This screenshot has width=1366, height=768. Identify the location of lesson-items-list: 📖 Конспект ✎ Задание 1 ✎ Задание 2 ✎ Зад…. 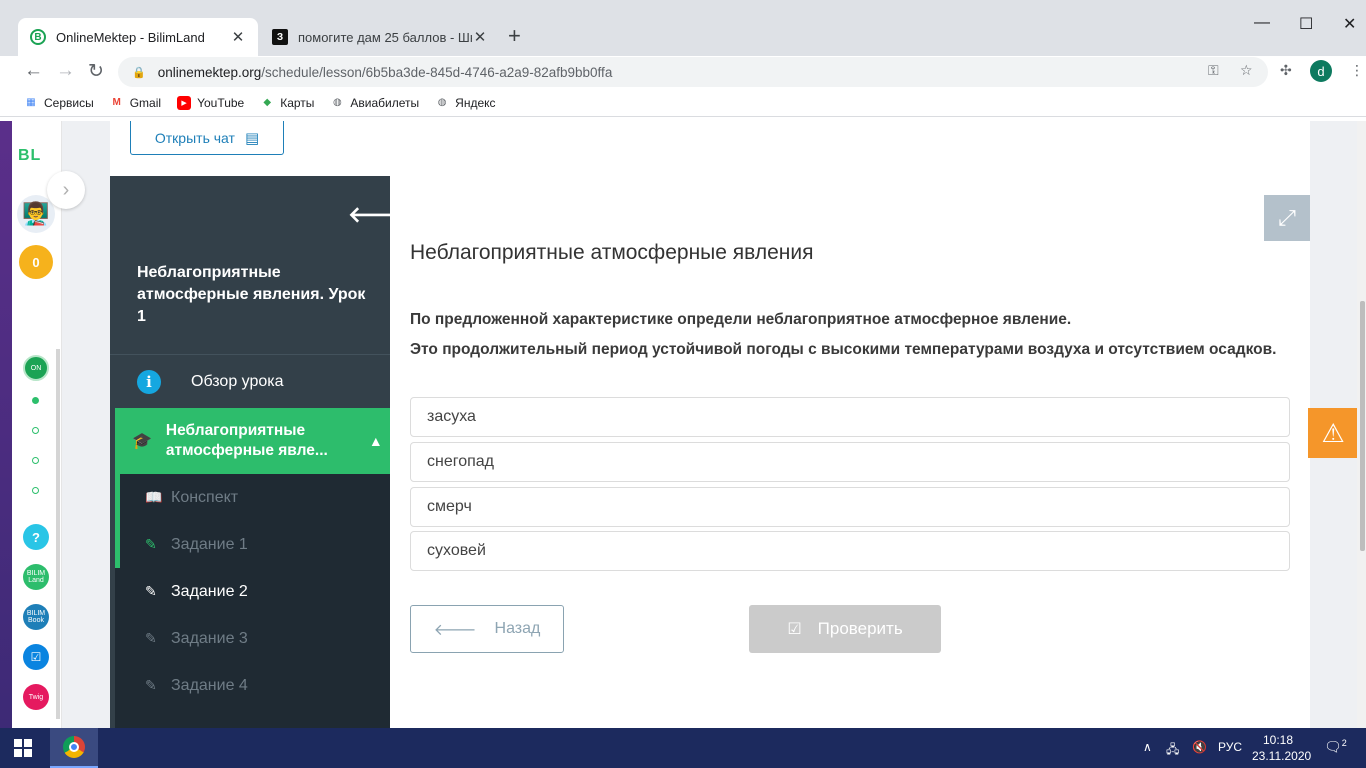
(252, 601).